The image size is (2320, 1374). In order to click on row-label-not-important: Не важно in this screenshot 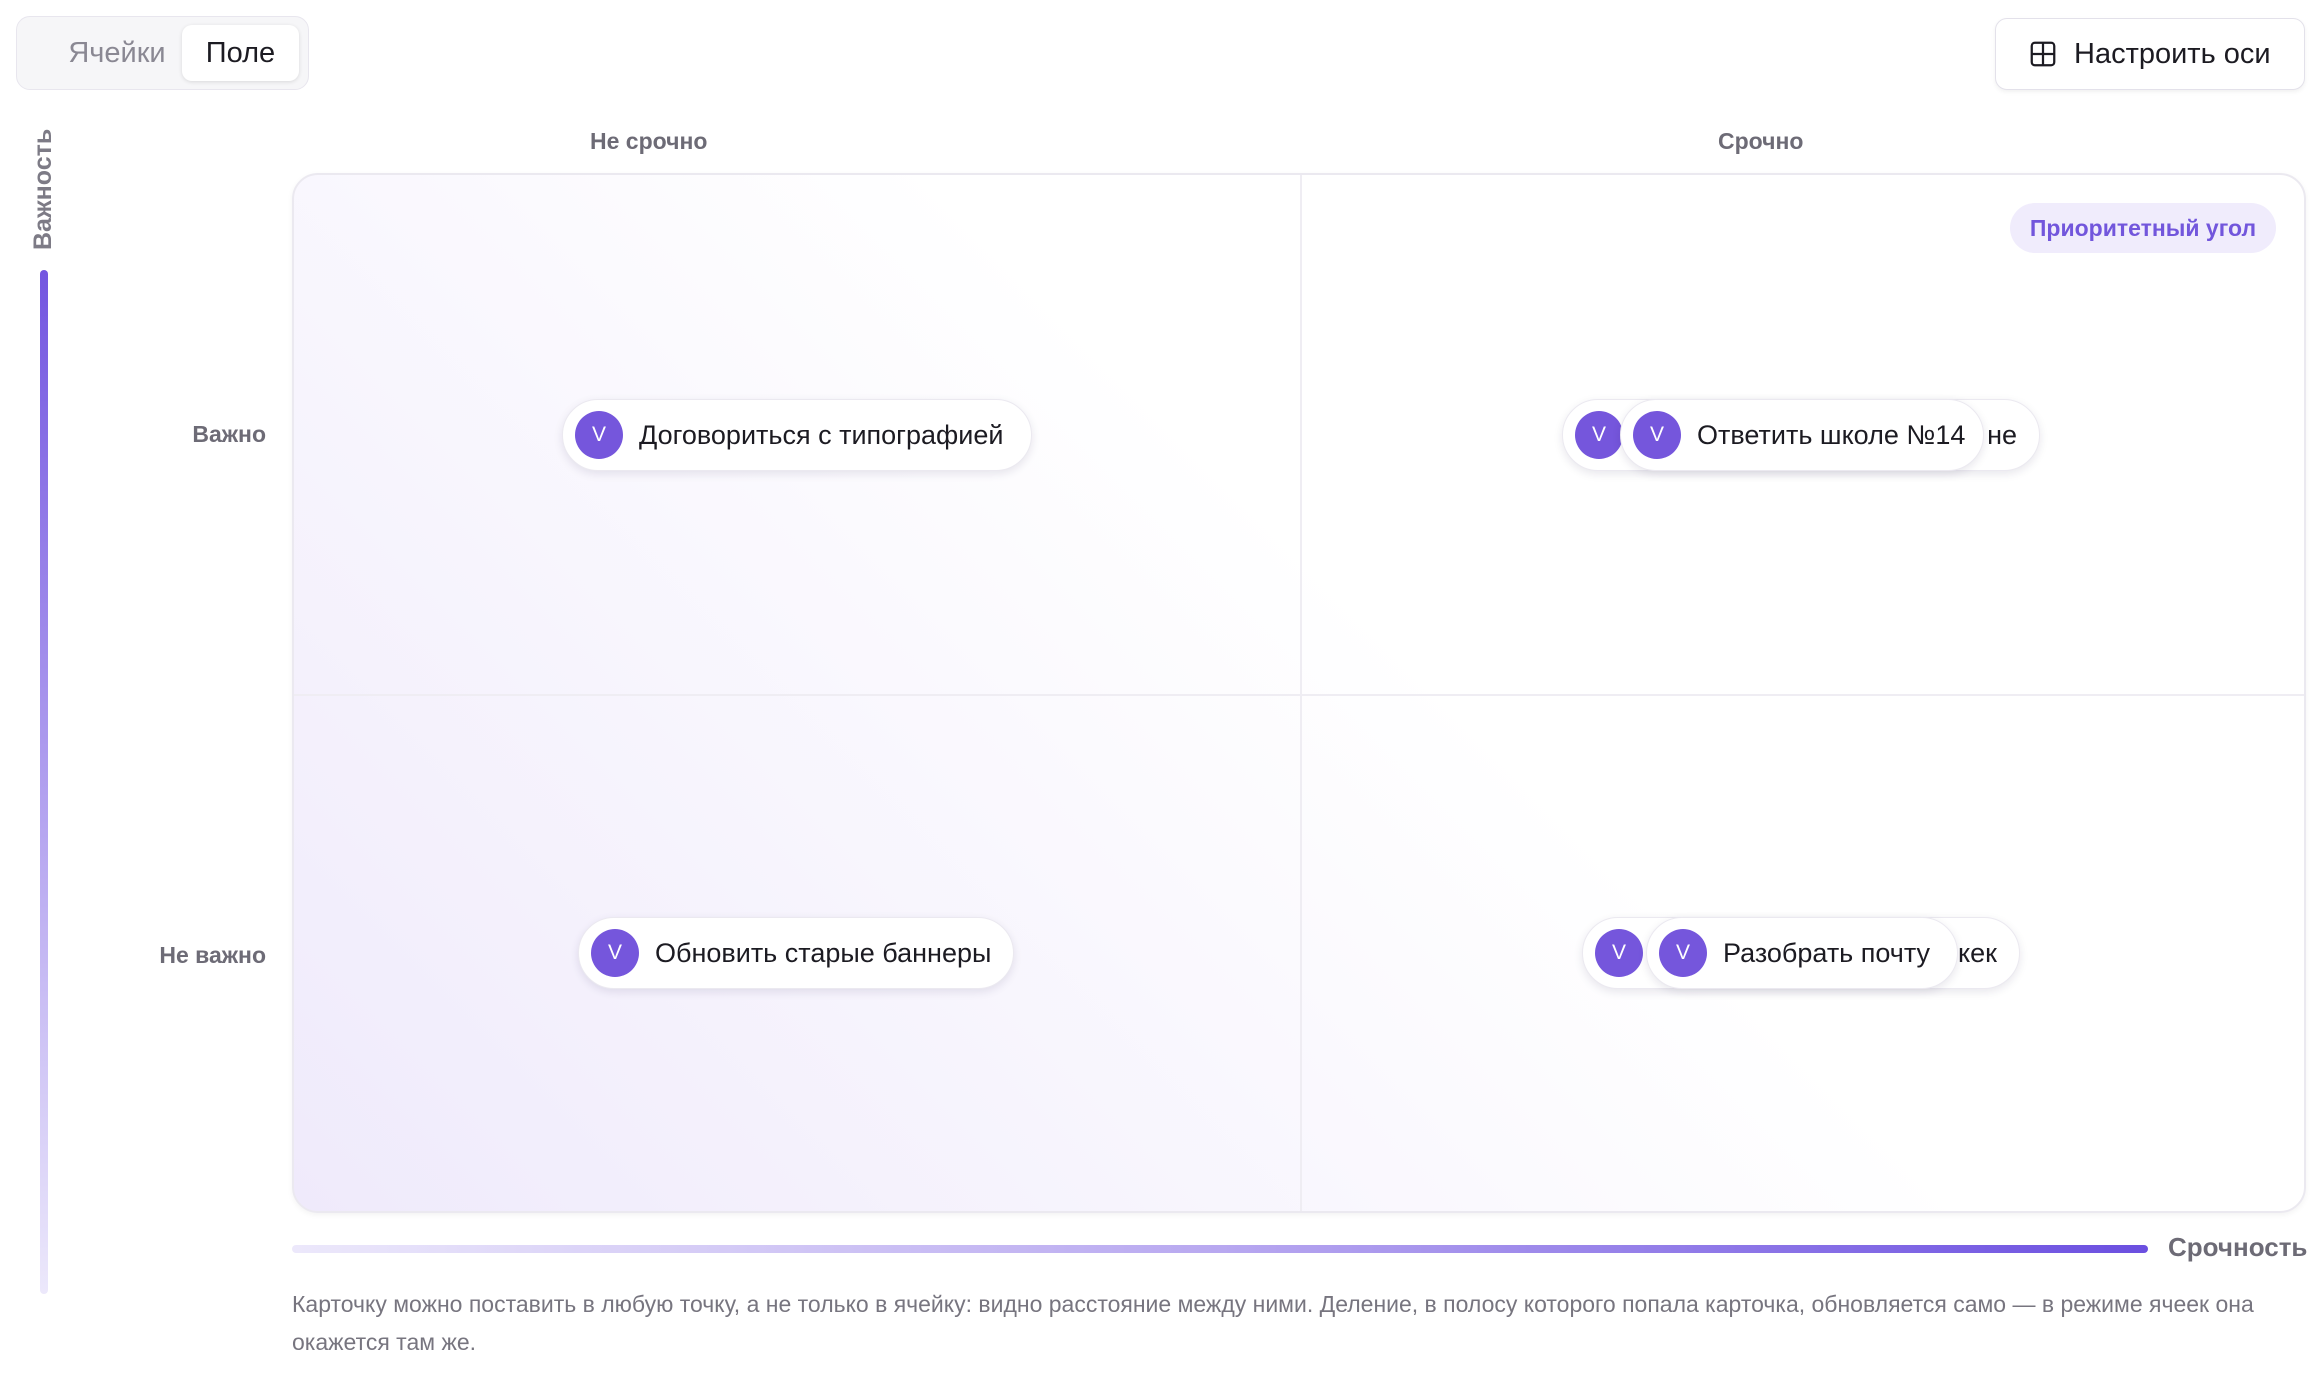, I will do `click(212, 955)`.